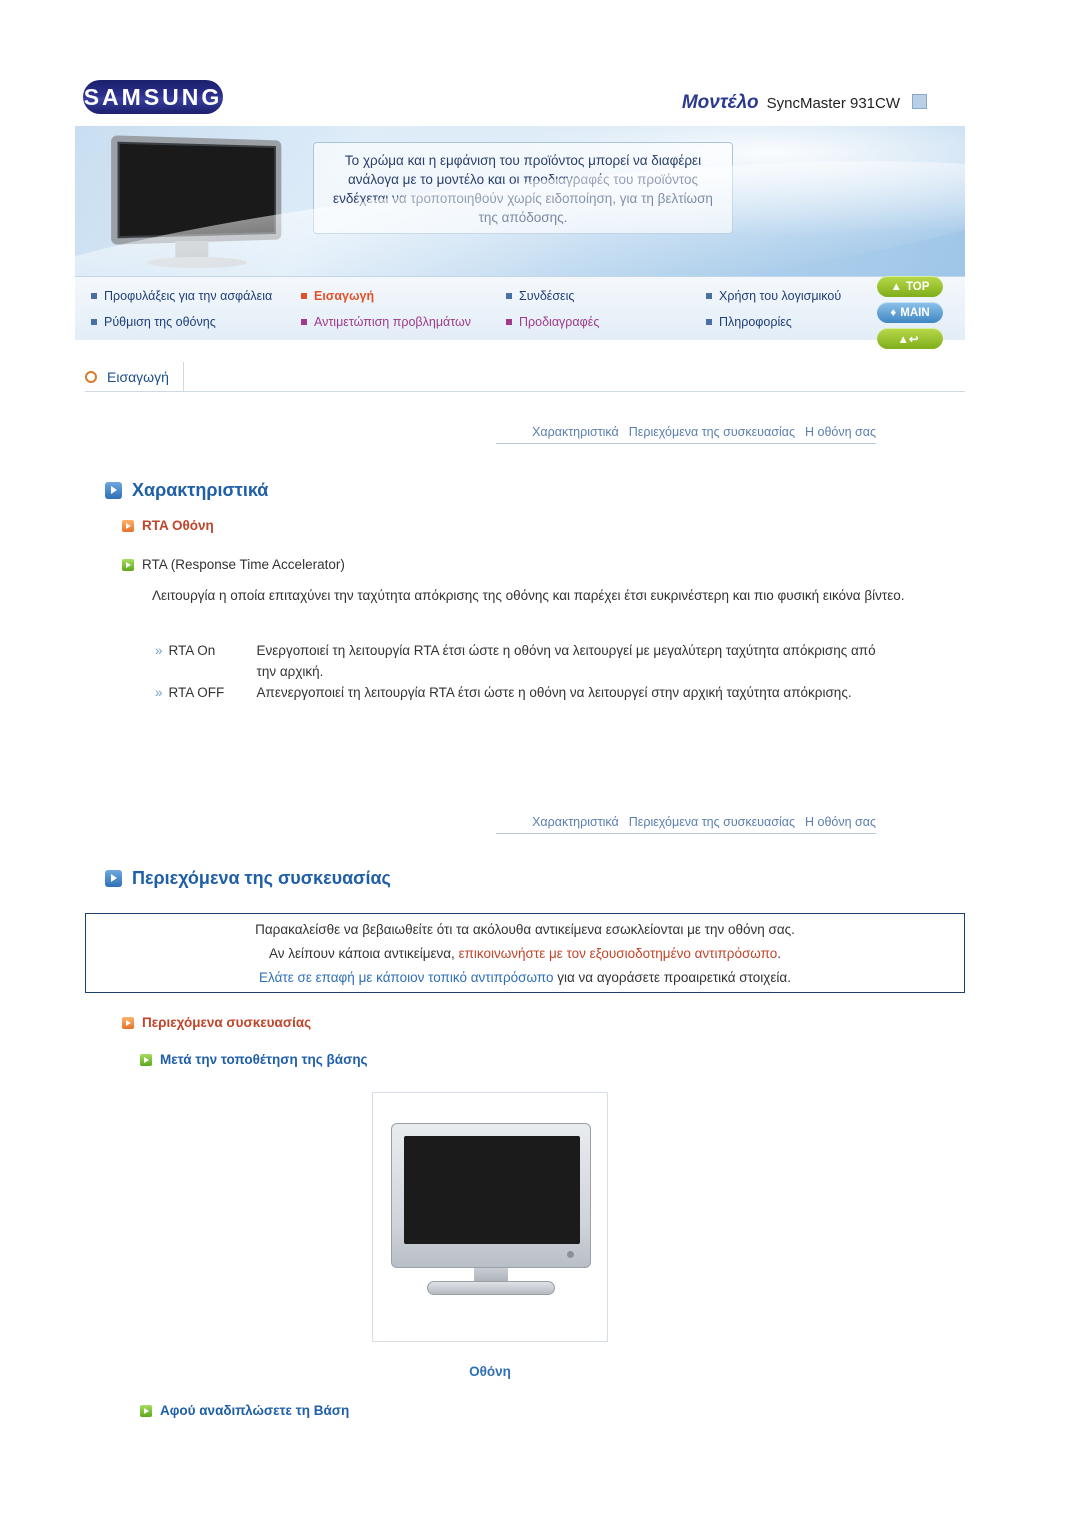  Describe the element at coordinates (780, 296) in the screenshot. I see `nav-item-label: Χρήση του λογισμικού` at that location.